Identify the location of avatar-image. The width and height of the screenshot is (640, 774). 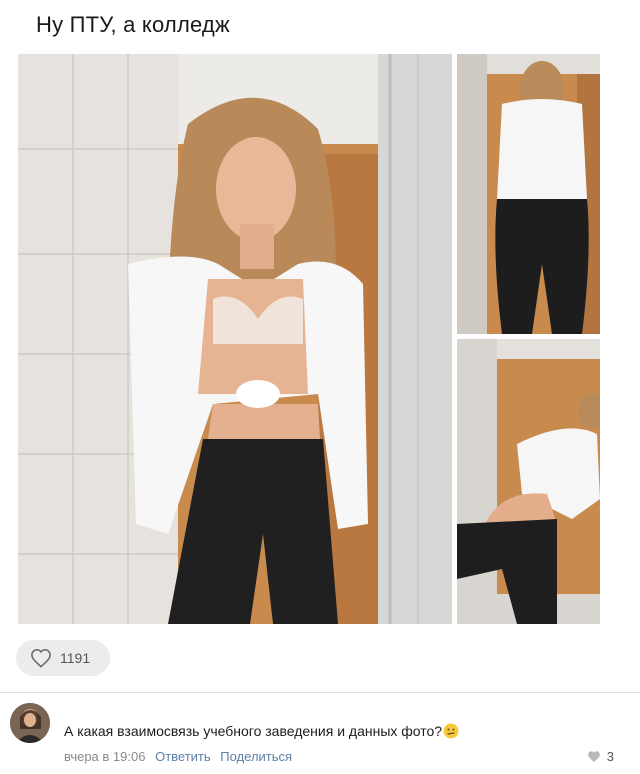
(30, 723).